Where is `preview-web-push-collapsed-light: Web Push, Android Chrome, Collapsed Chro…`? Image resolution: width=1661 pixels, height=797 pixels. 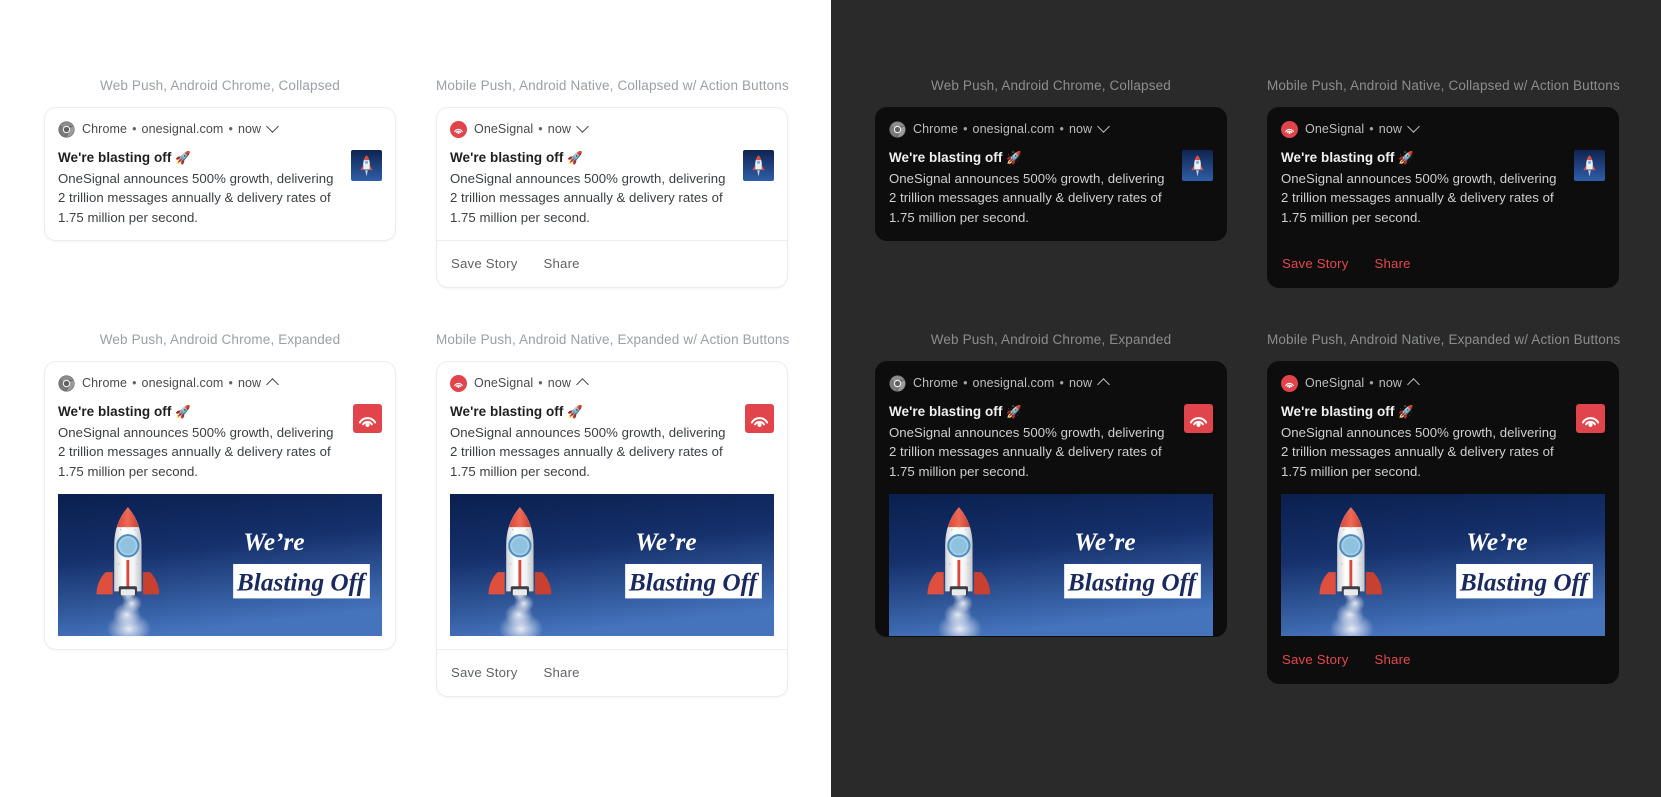
preview-web-push-collapsed-light: Web Push, Android Chrome, Collapsed Chro… is located at coordinates (220, 160).